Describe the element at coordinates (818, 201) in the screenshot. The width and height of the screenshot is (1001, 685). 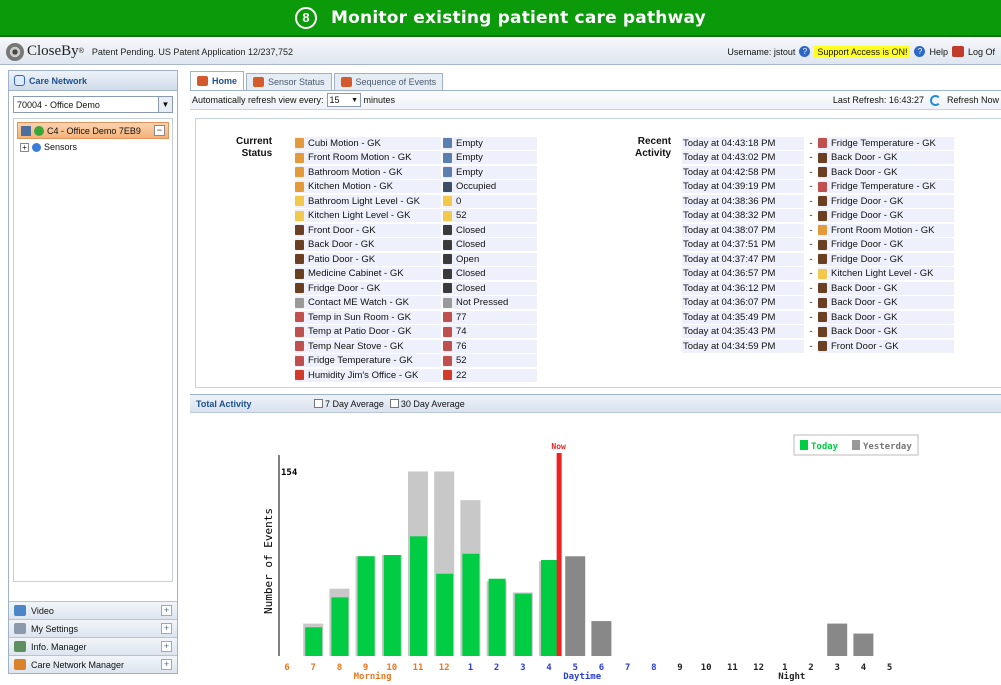
I see `activity-row: Today at 04:38:36 PM - Fridge Door - GK` at that location.